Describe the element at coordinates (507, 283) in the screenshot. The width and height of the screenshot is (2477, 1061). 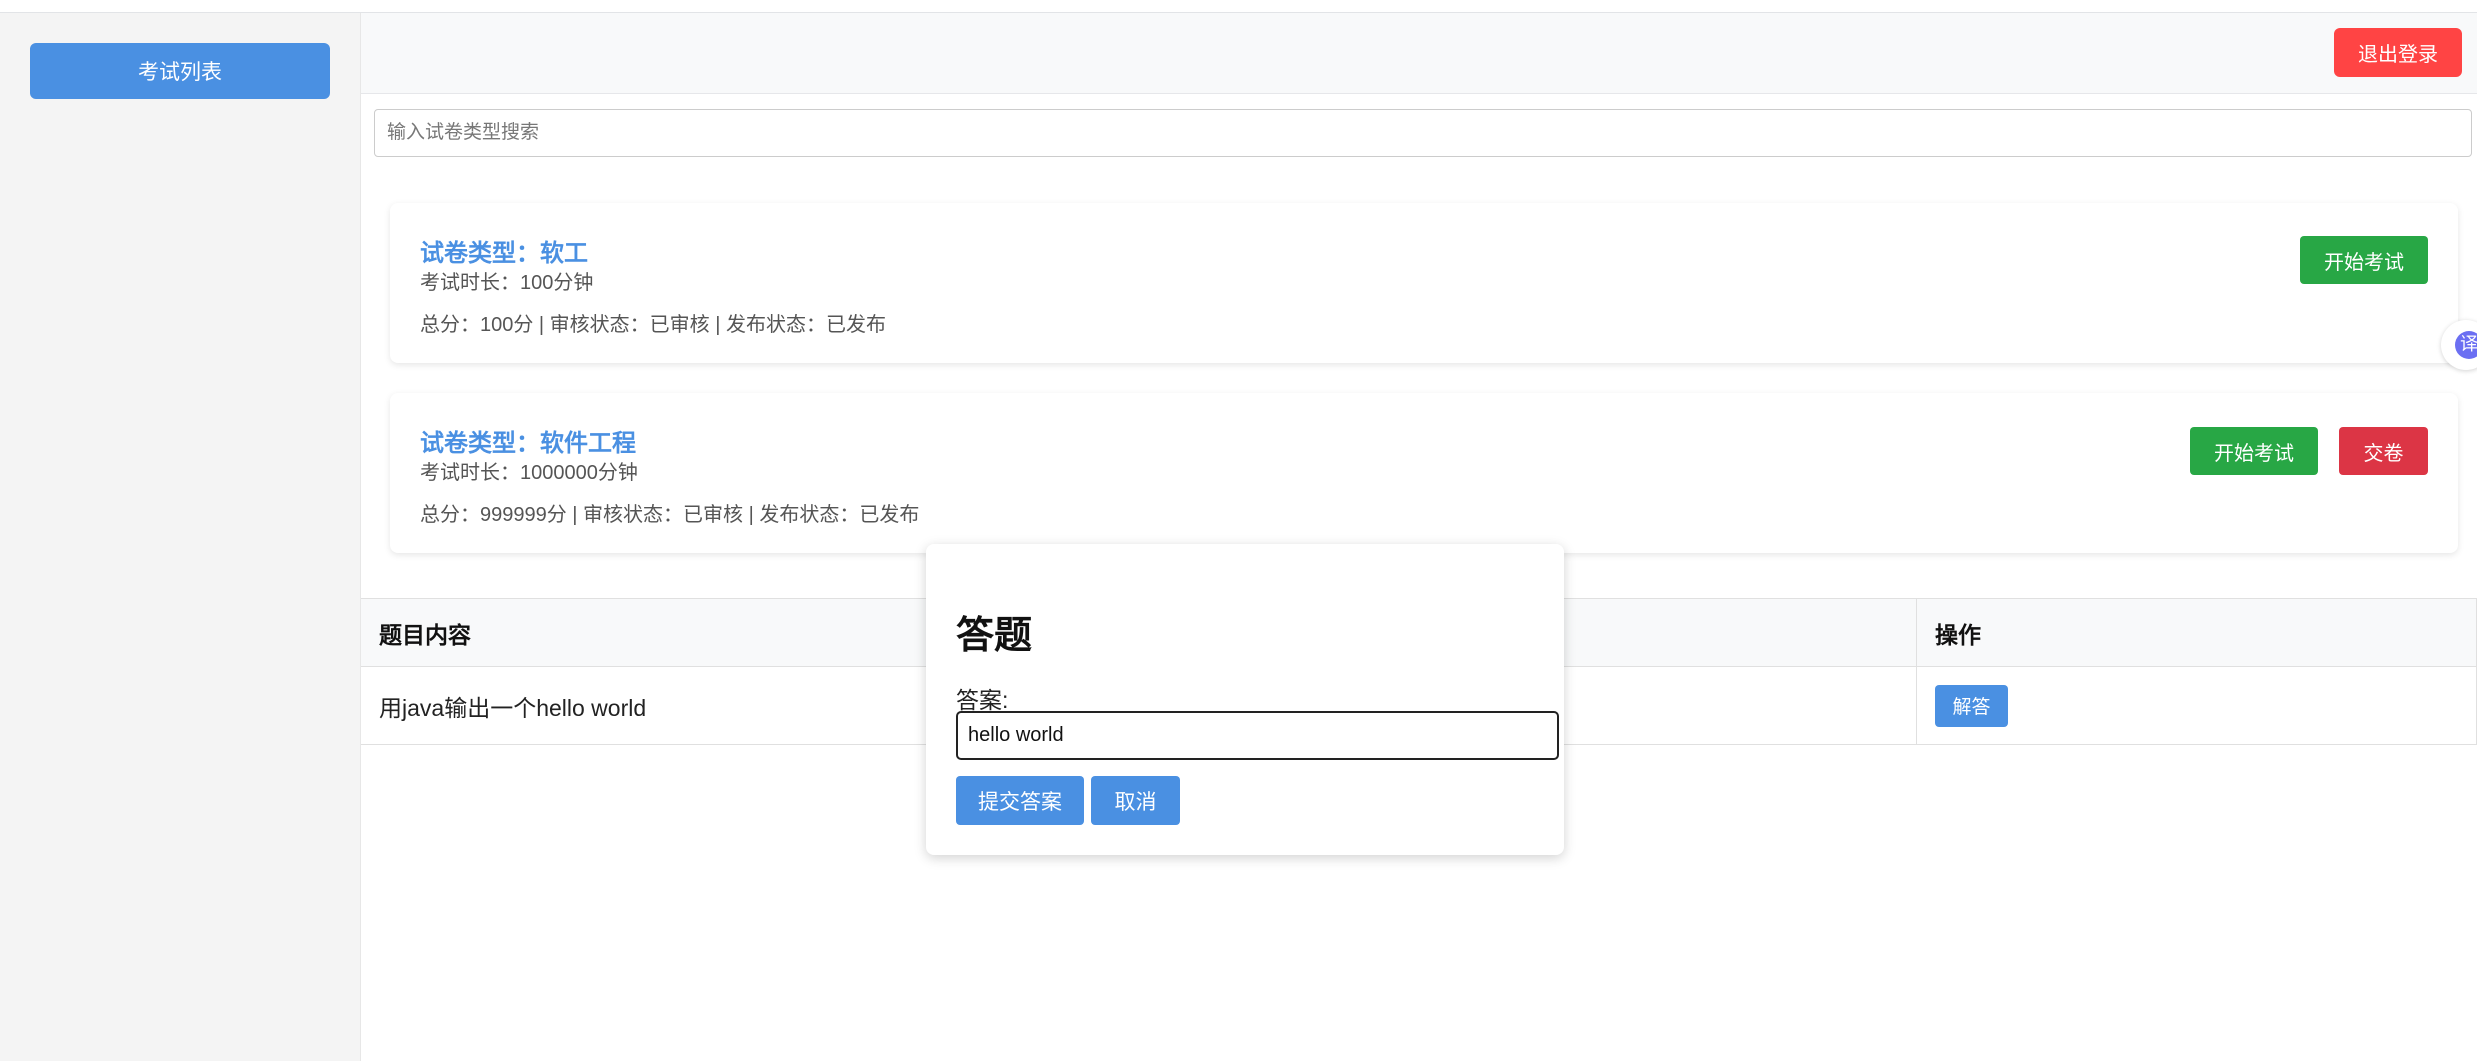
I see `exam-card-duration: 考试时长：100分钟` at that location.